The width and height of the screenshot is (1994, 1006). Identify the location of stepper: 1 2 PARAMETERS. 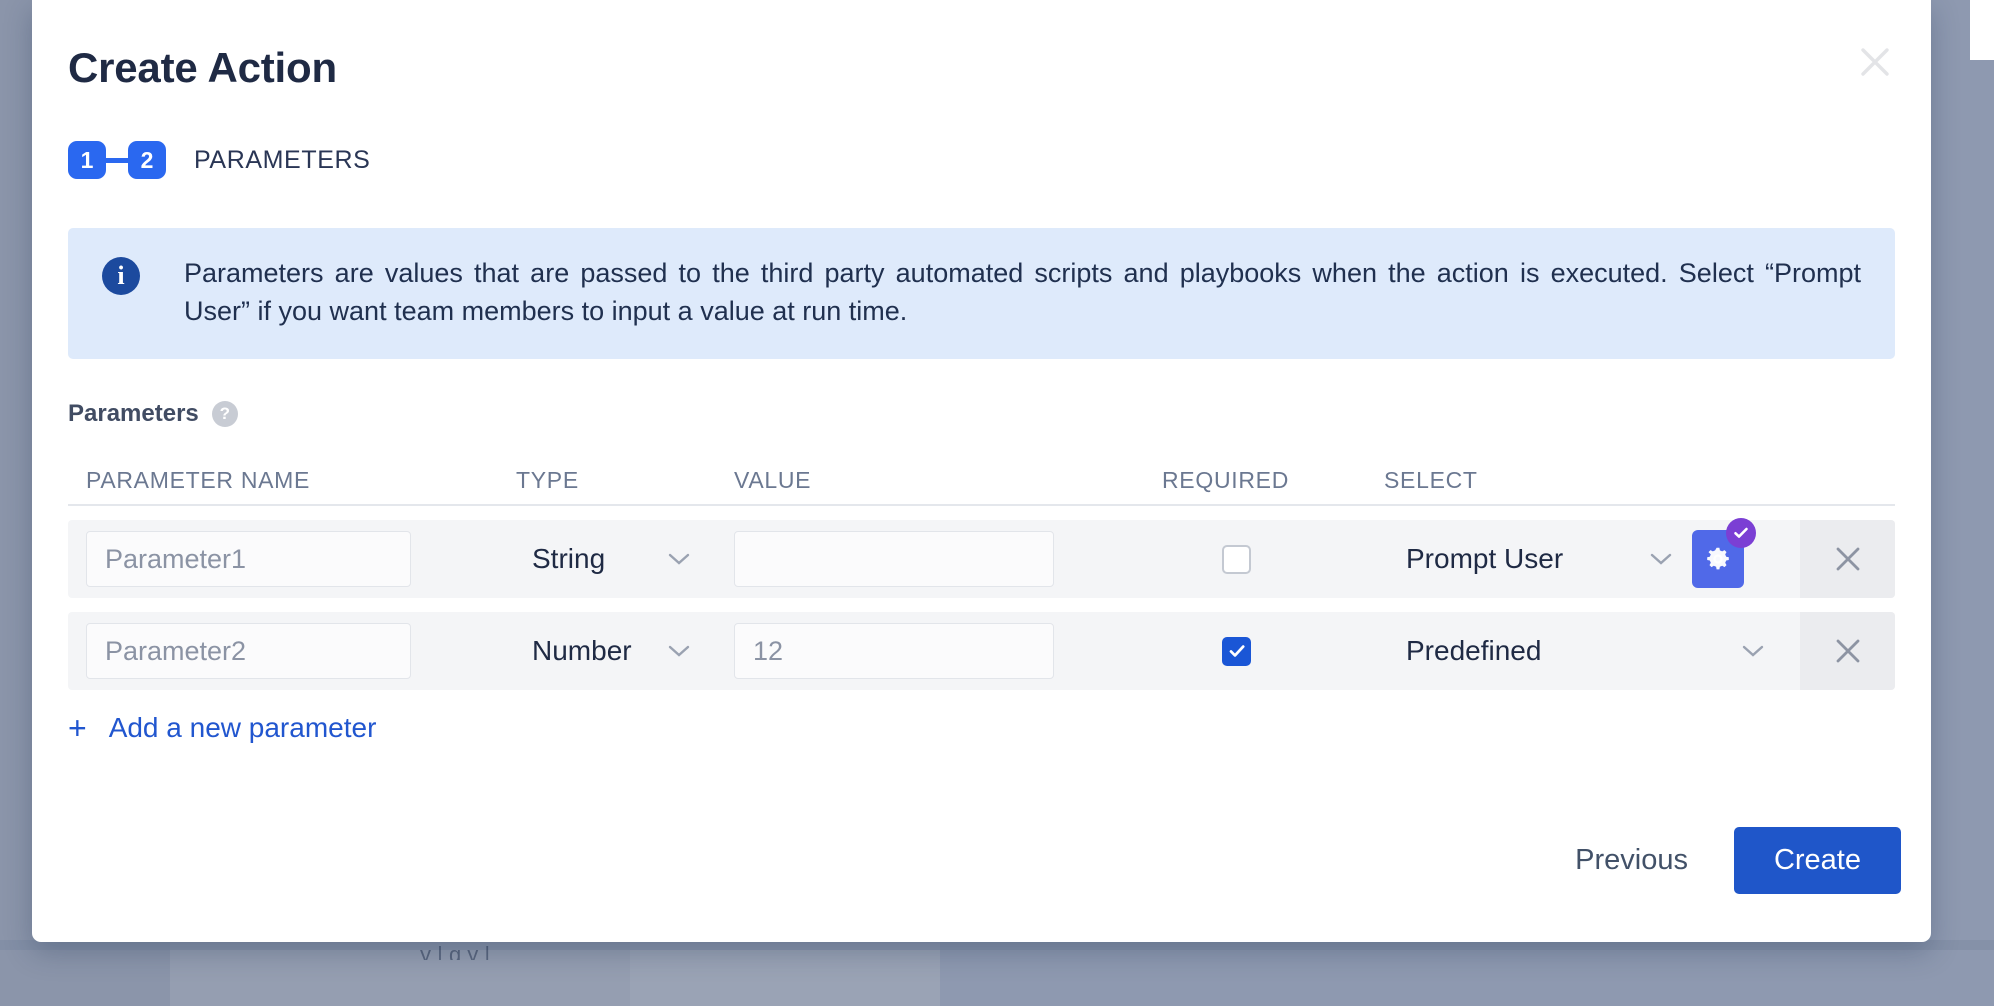
(219, 160).